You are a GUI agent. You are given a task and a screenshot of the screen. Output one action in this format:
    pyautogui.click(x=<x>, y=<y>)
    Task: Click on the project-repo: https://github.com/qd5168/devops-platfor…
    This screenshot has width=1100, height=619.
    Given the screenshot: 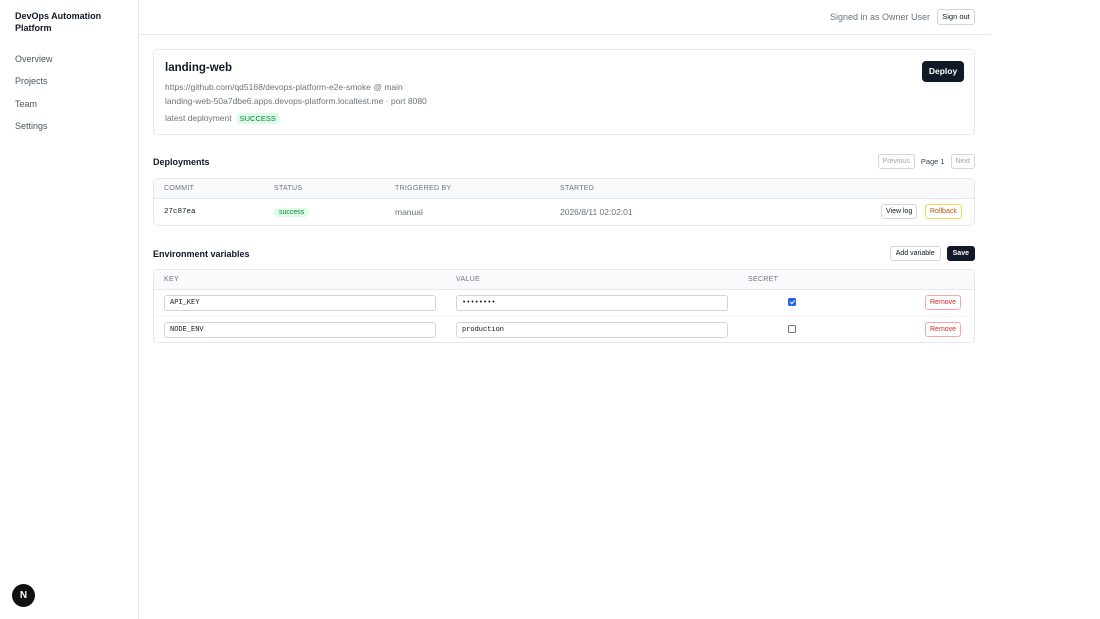 What is the action you would take?
    pyautogui.click(x=284, y=87)
    